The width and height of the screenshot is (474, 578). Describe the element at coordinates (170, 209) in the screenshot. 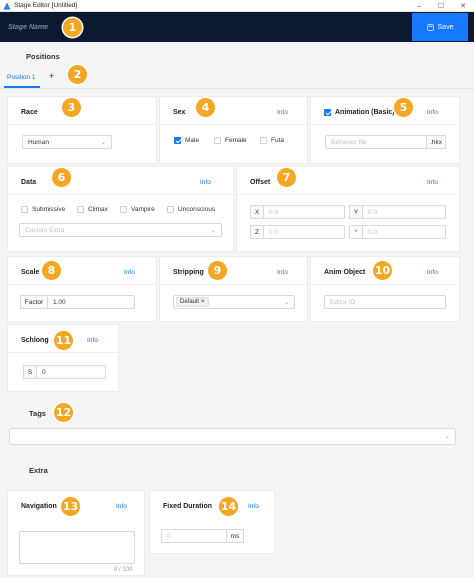

I see `unconscious-checkbox` at that location.